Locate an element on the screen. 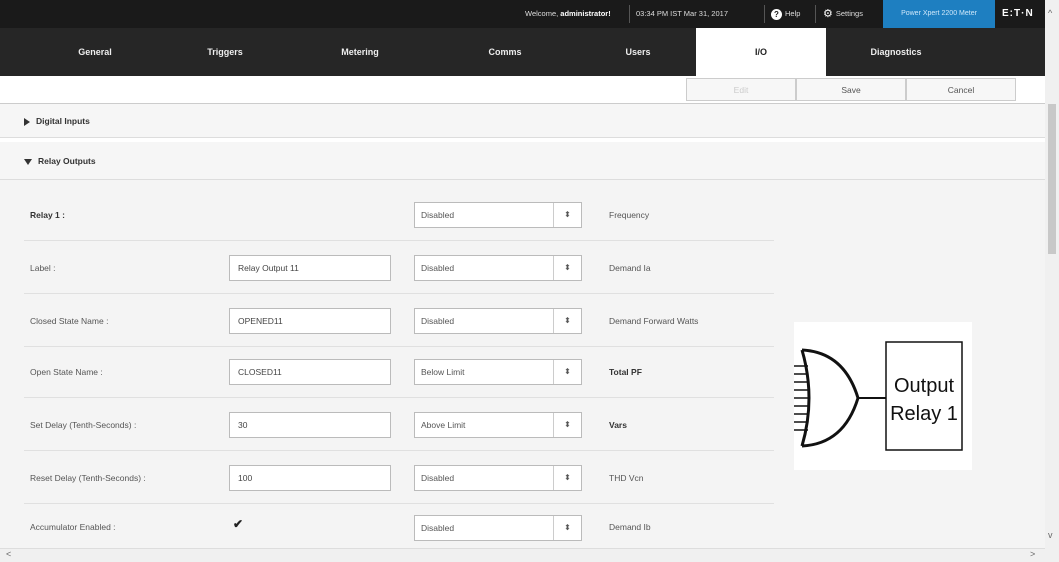 The width and height of the screenshot is (1059, 562). relay-logic-diagram: Output Relay 1 is located at coordinates (883, 396).